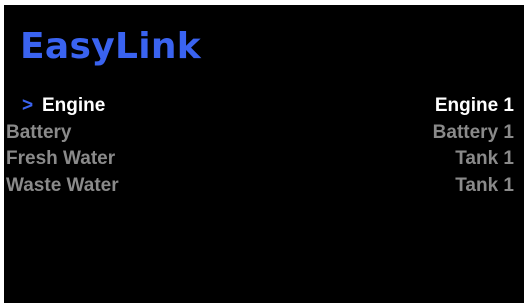 This screenshot has height=305, width=528. Describe the element at coordinates (111, 46) in the screenshot. I see `app-title: EasyLink` at that location.